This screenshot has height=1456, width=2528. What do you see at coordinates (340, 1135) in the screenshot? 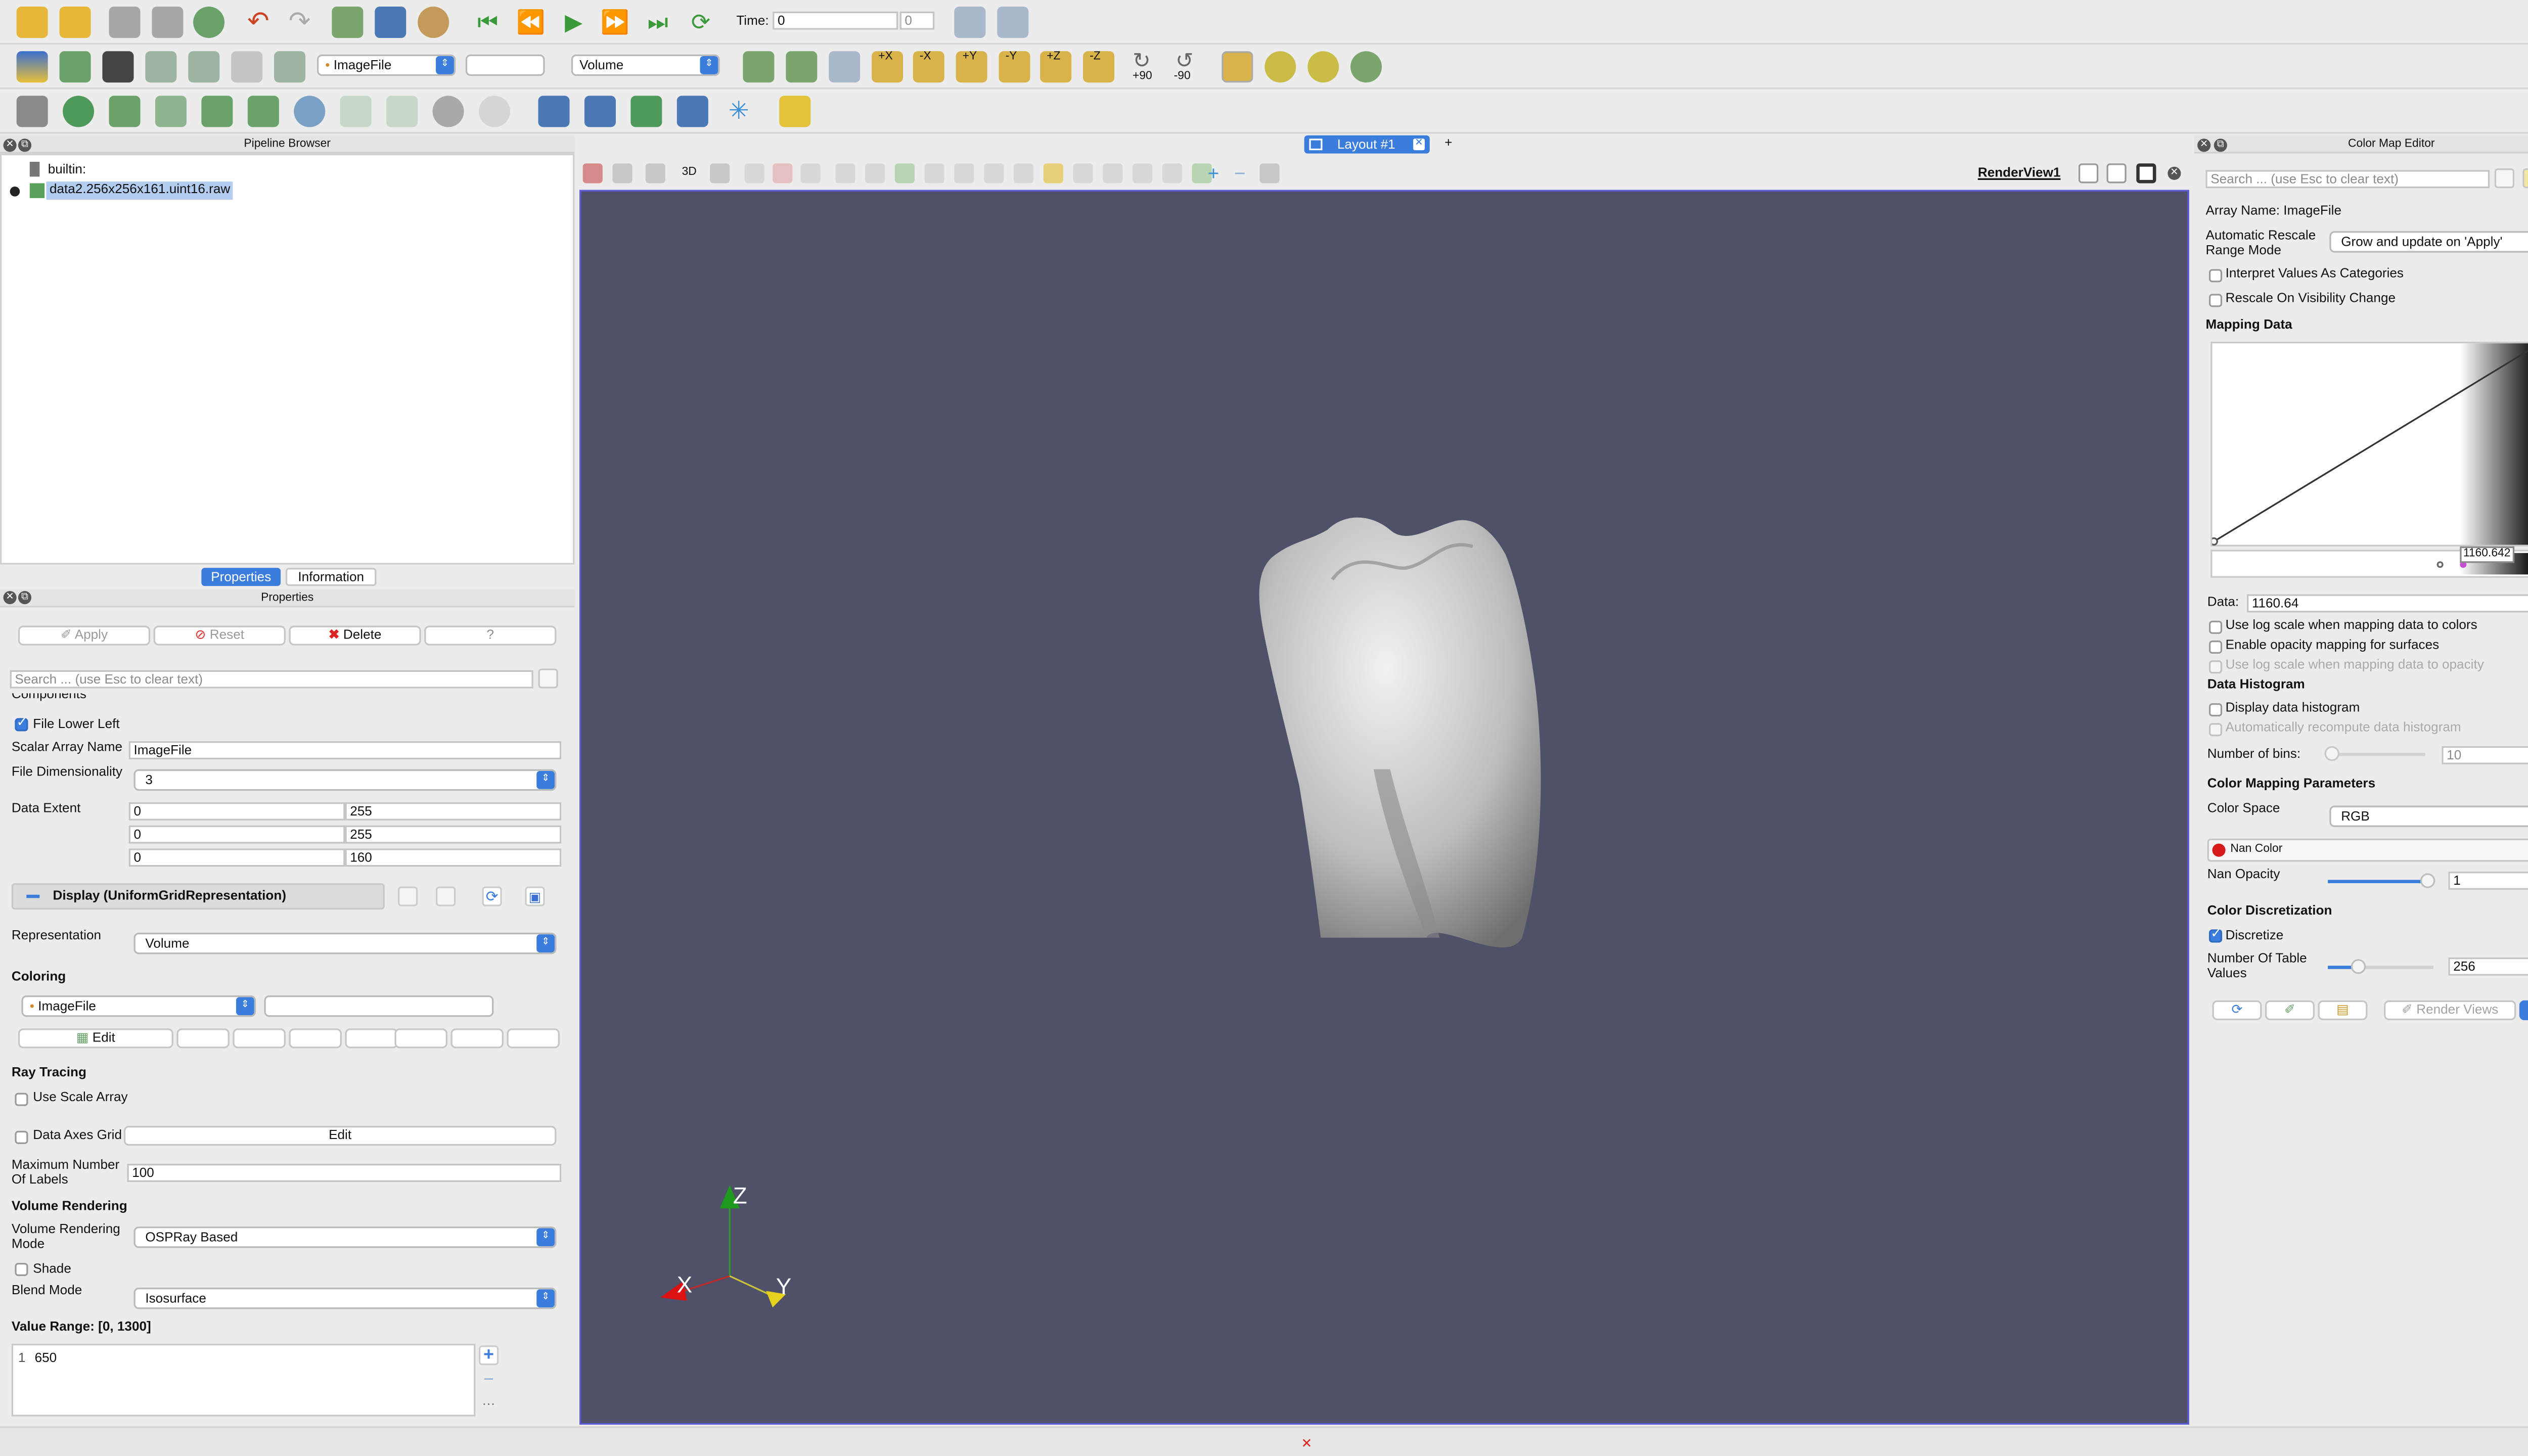
I see `data-axes-grid-edit-button: Edit` at bounding box center [340, 1135].